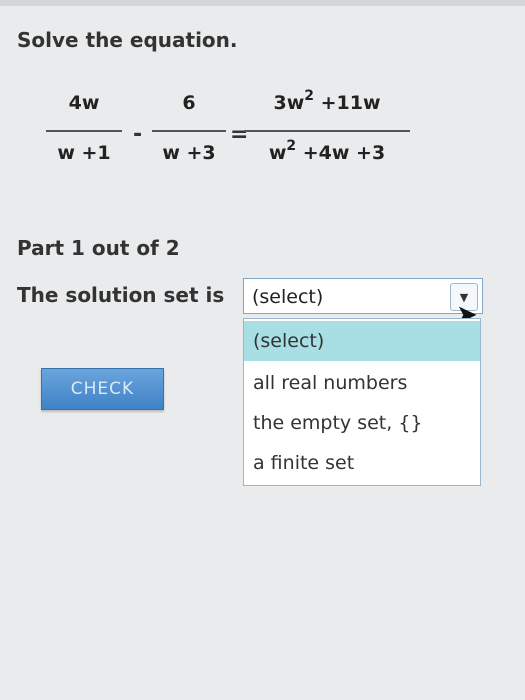 The width and height of the screenshot is (525, 700). Describe the element at coordinates (121, 295) in the screenshot. I see `solution-label: The solution set is` at that location.